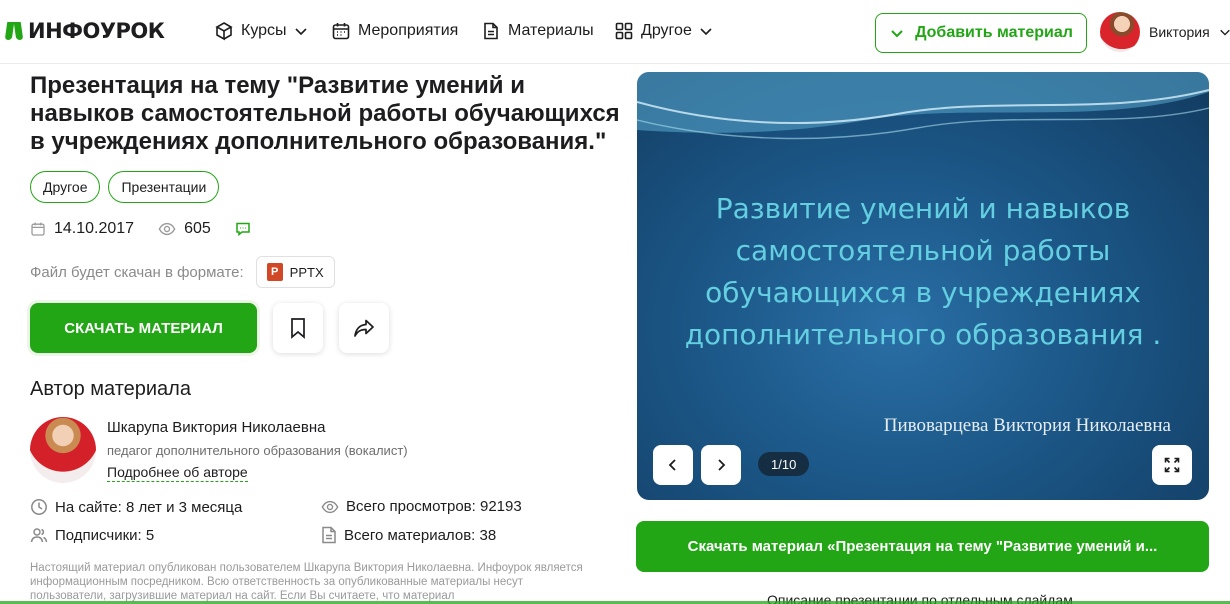  What do you see at coordinates (274, 272) in the screenshot?
I see `powerpoint-icon: P` at bounding box center [274, 272].